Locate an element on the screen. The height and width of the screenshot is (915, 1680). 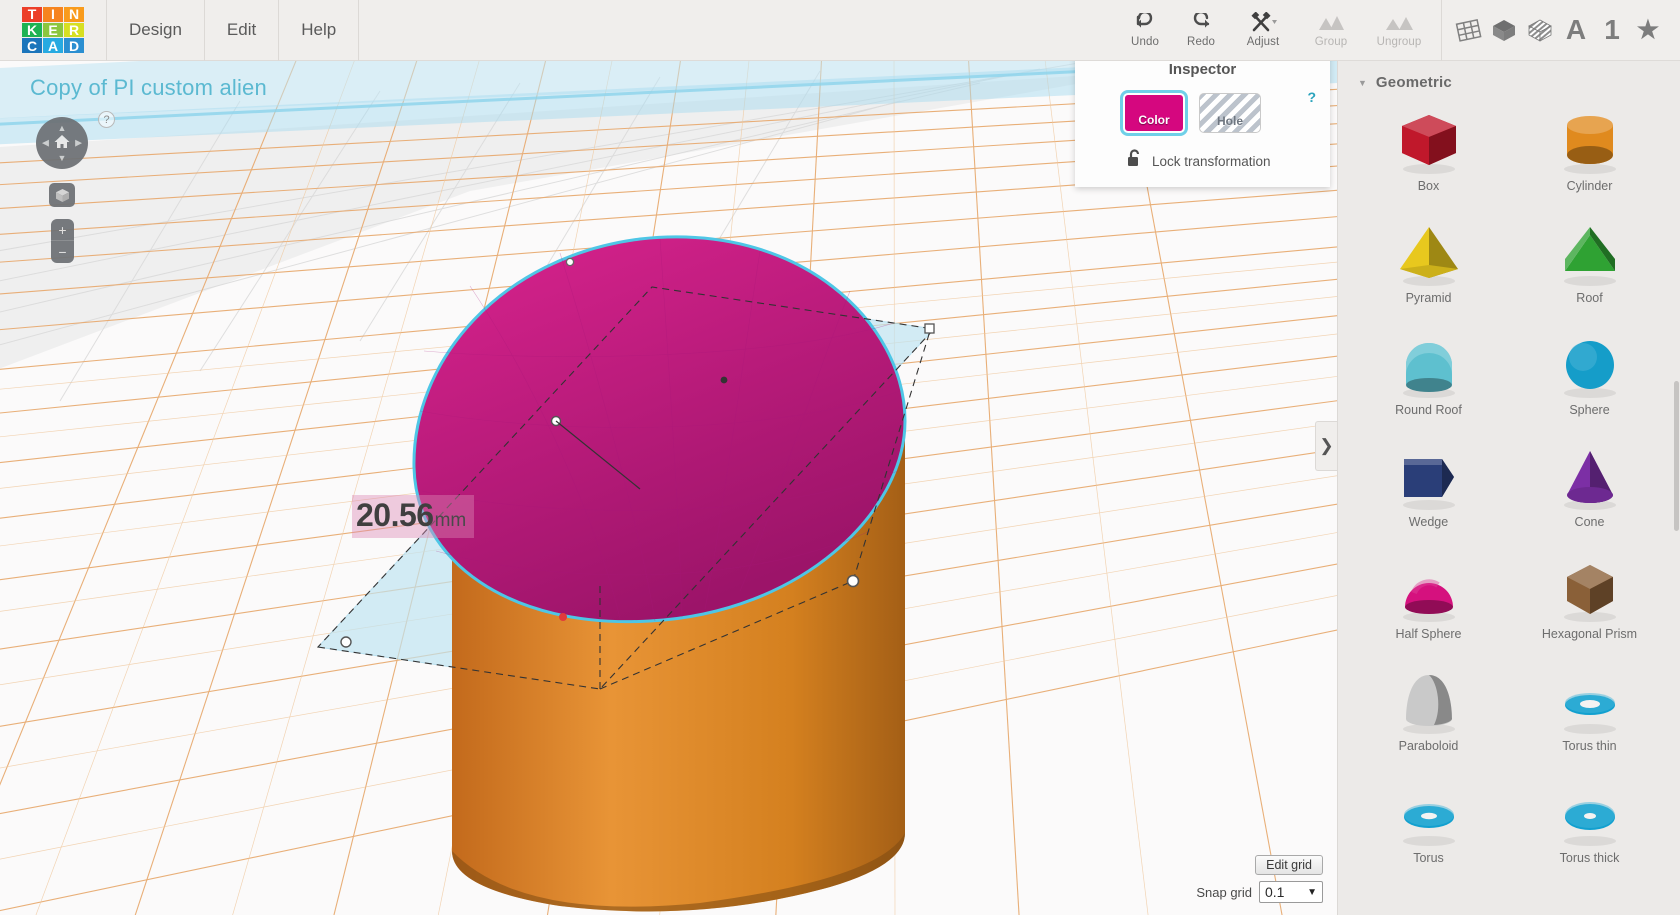
hexprism-thumbnail-icon is located at coordinates (1590, 590).